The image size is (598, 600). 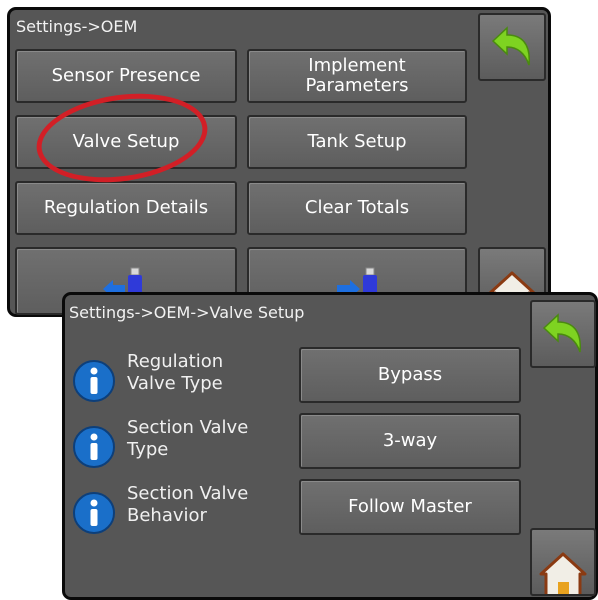 I want to click on home-icon, so click(x=563, y=573).